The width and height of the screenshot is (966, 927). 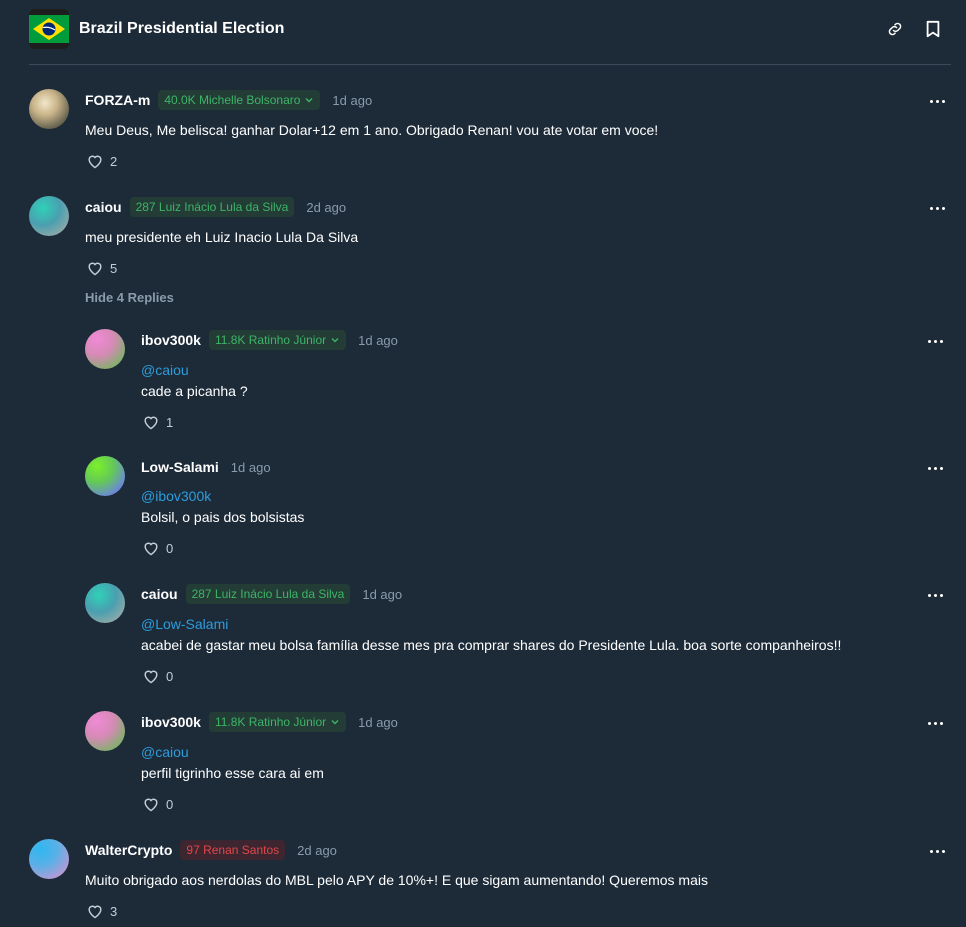 What do you see at coordinates (895, 29) in the screenshot?
I see `link-icon` at bounding box center [895, 29].